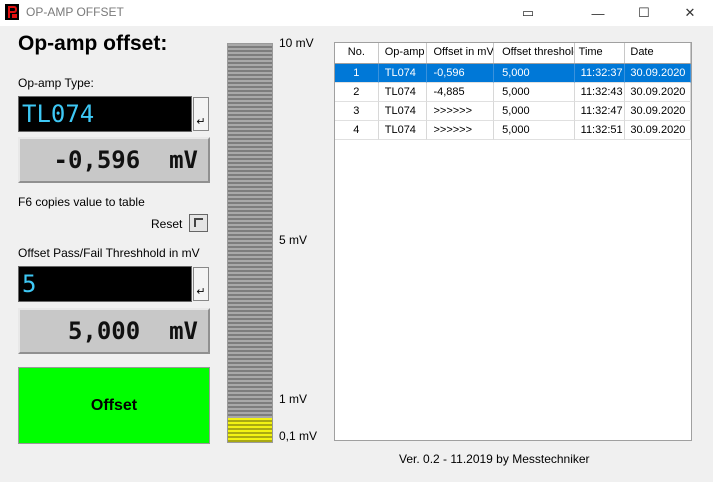 This screenshot has height=482, width=713. What do you see at coordinates (93, 43) in the screenshot?
I see `page-title: Op-amp offset:` at bounding box center [93, 43].